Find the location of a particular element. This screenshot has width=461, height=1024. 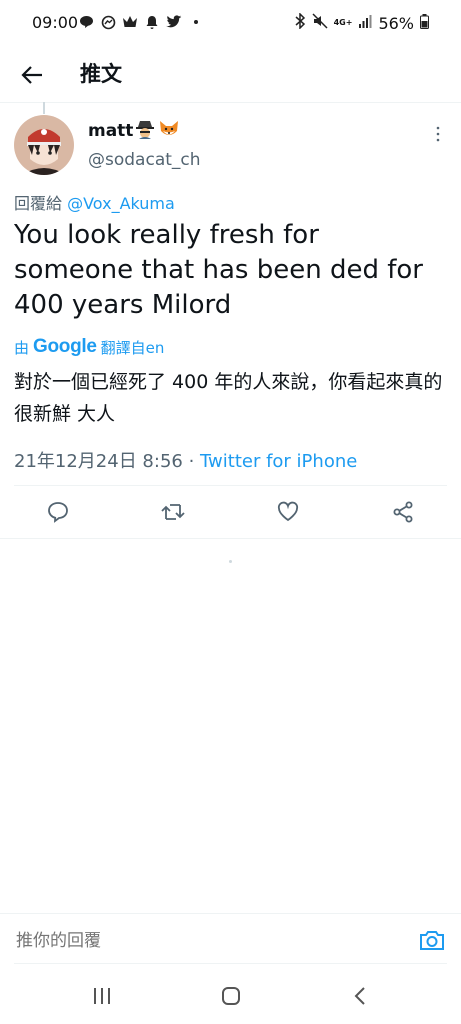

thread-connector-line is located at coordinates (44, 108).